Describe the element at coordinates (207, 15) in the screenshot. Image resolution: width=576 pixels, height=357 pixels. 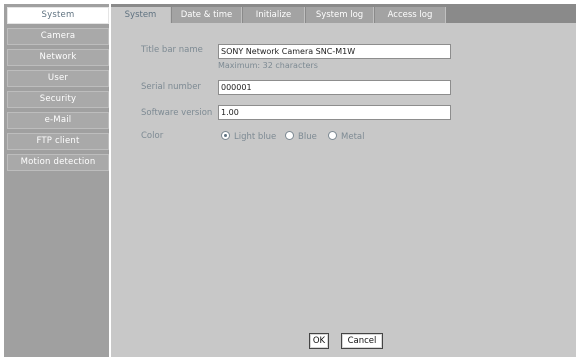
I see `tab-date-time: Date & time` at that location.